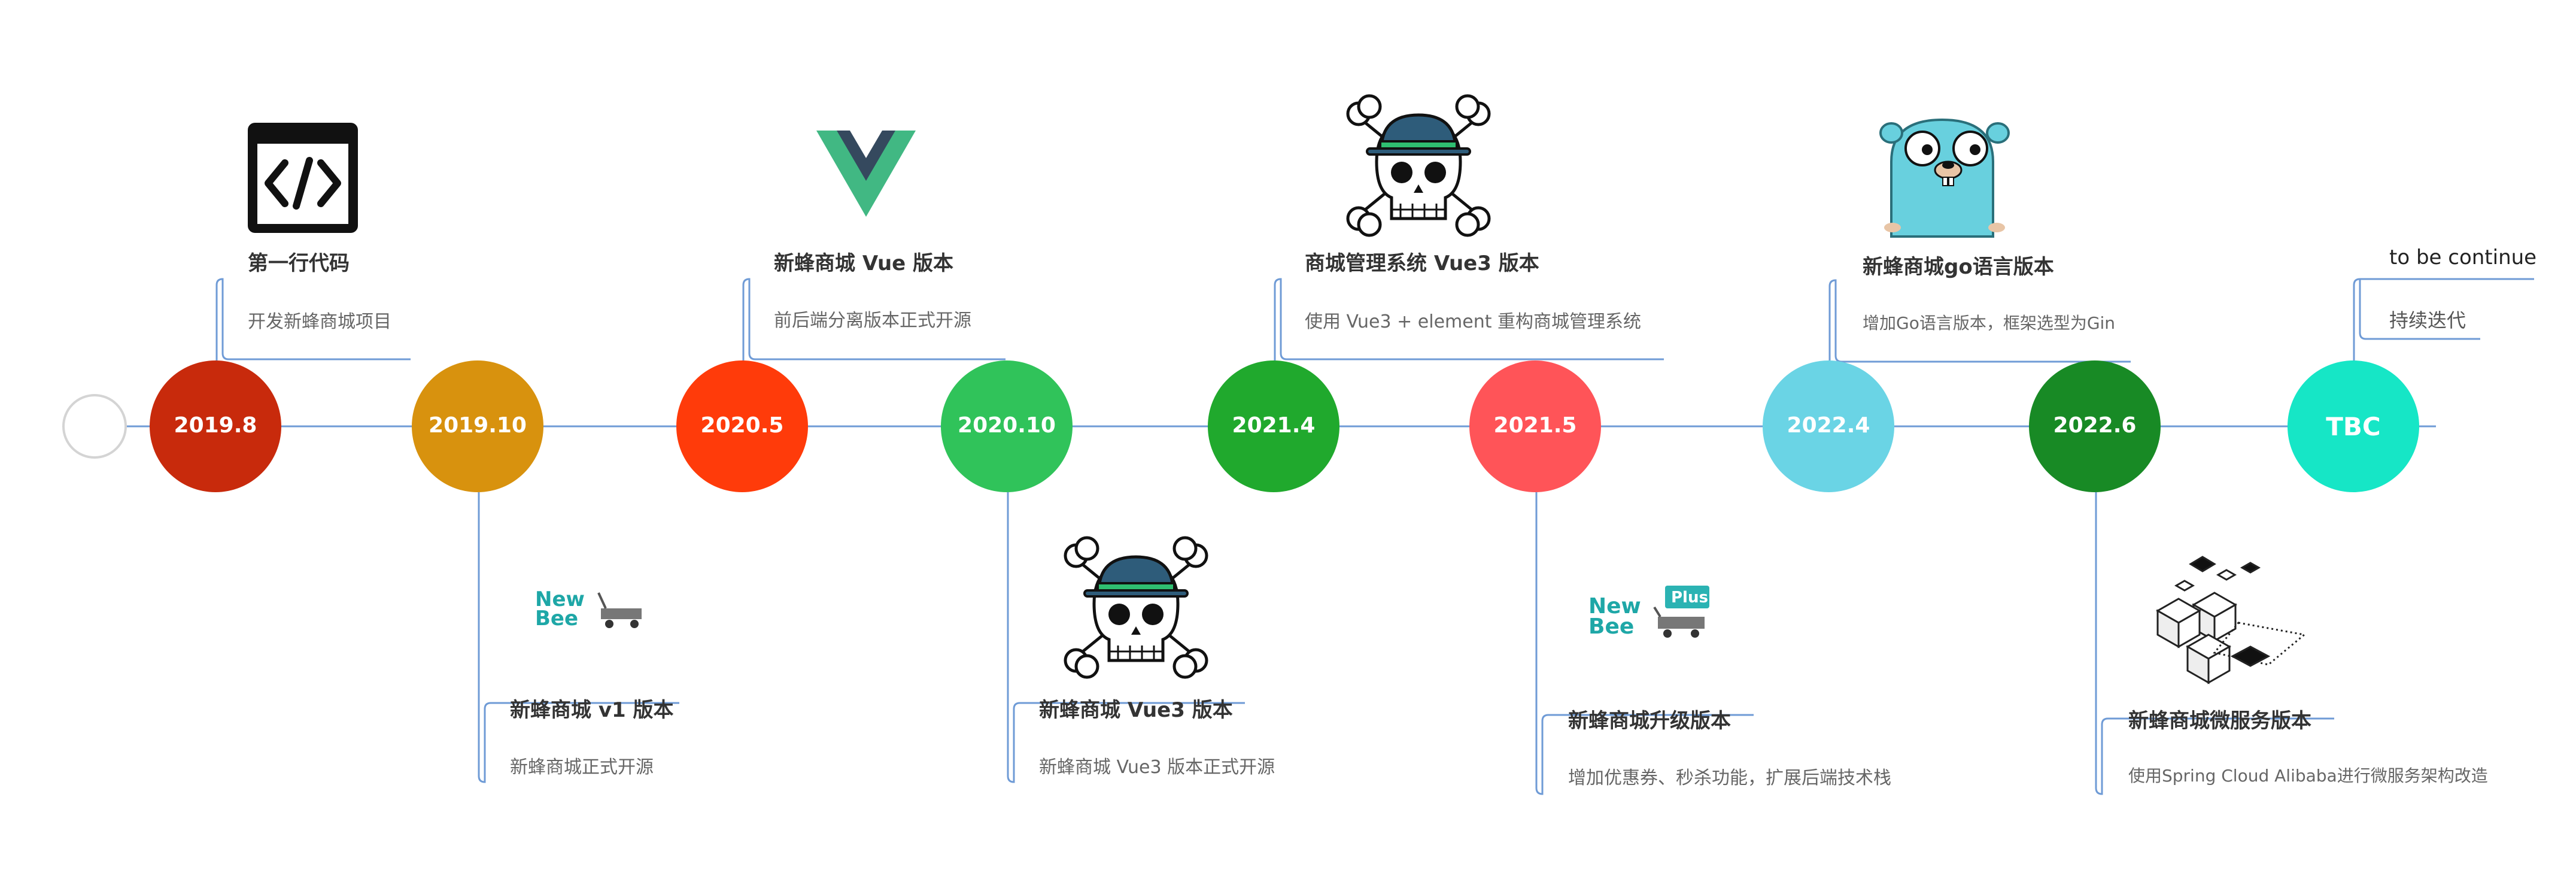  I want to click on node-label: 2019.10, so click(478, 425).